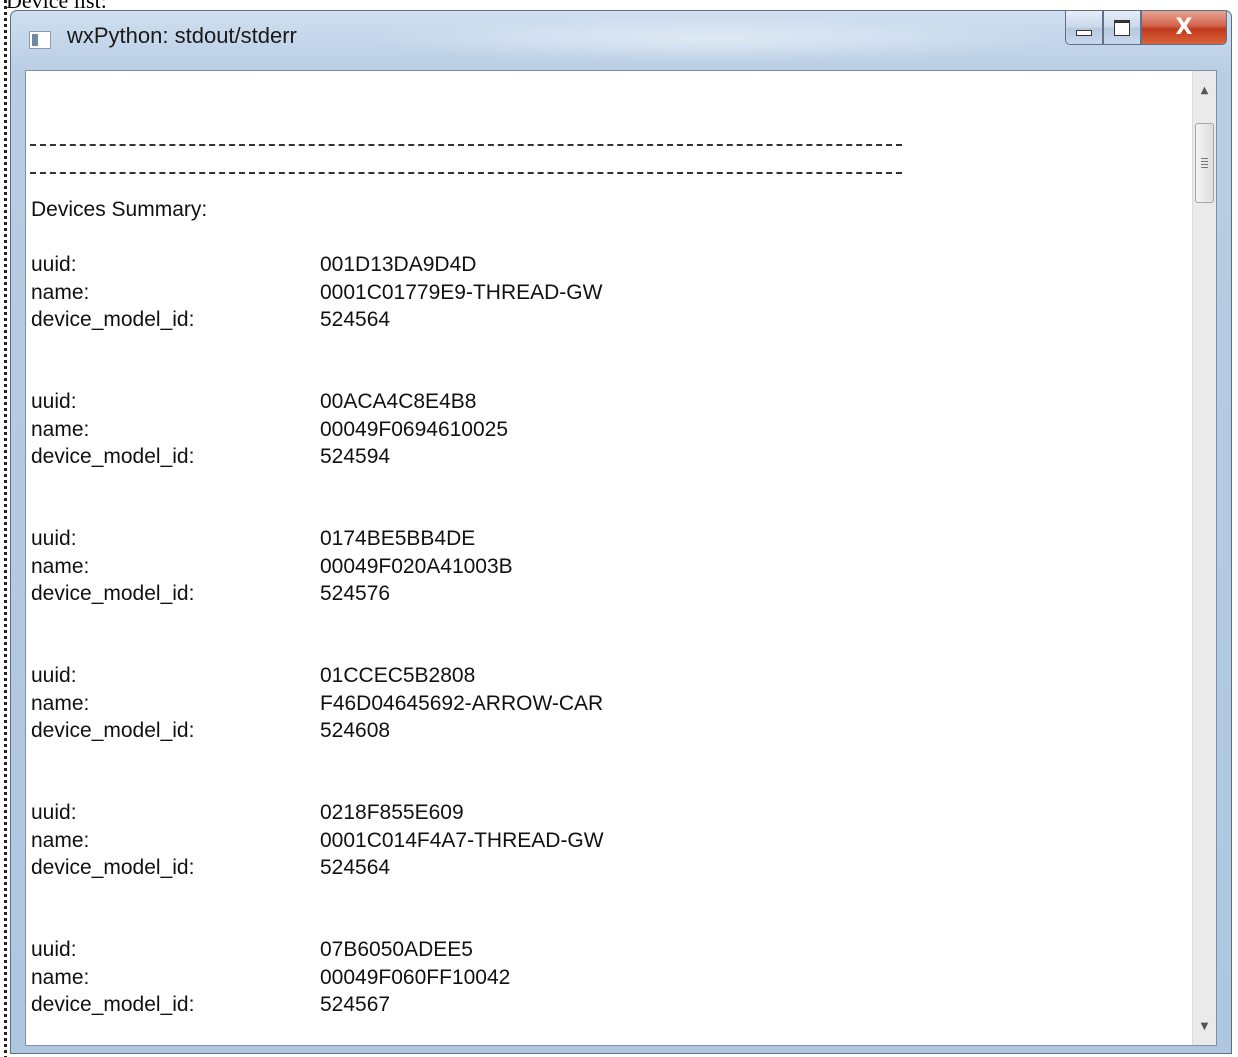 The image size is (1238, 1057). I want to click on device-device-model-id-value: 524576, so click(355, 593).